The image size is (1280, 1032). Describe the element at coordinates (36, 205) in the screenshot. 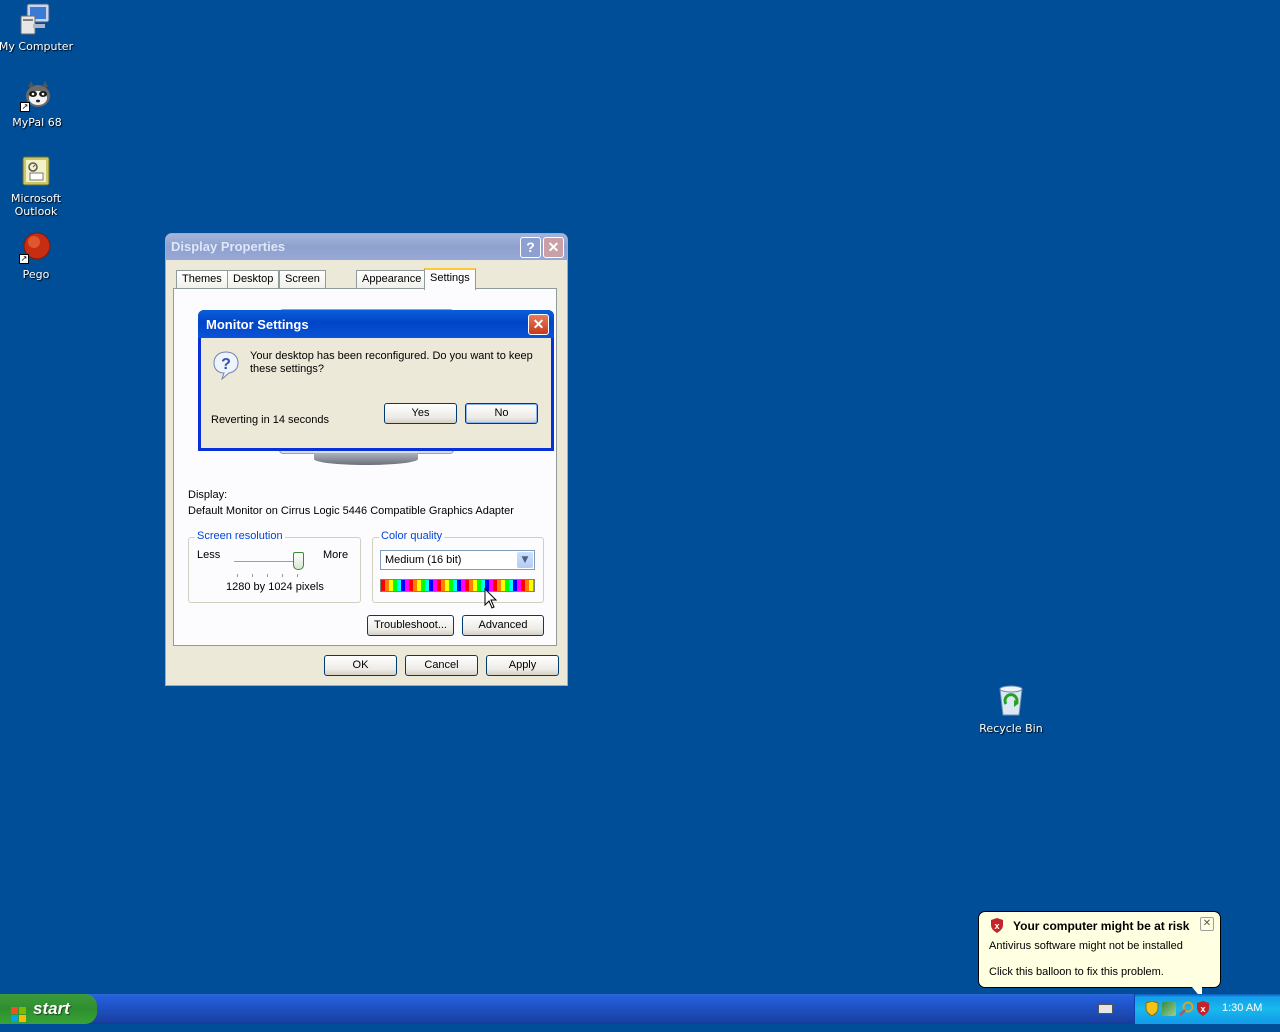

I see `desktop-icon-label: Microsoft Outlook` at that location.